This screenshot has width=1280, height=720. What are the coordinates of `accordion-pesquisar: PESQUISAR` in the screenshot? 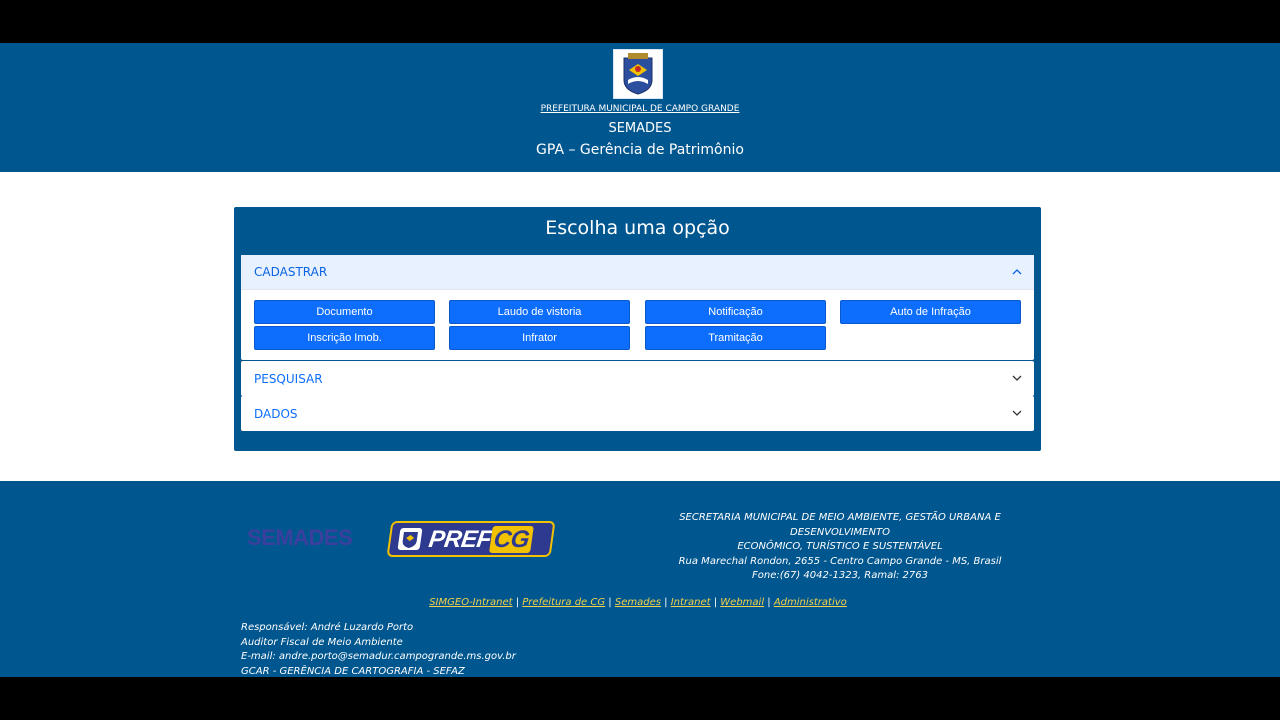 It's located at (637, 378).